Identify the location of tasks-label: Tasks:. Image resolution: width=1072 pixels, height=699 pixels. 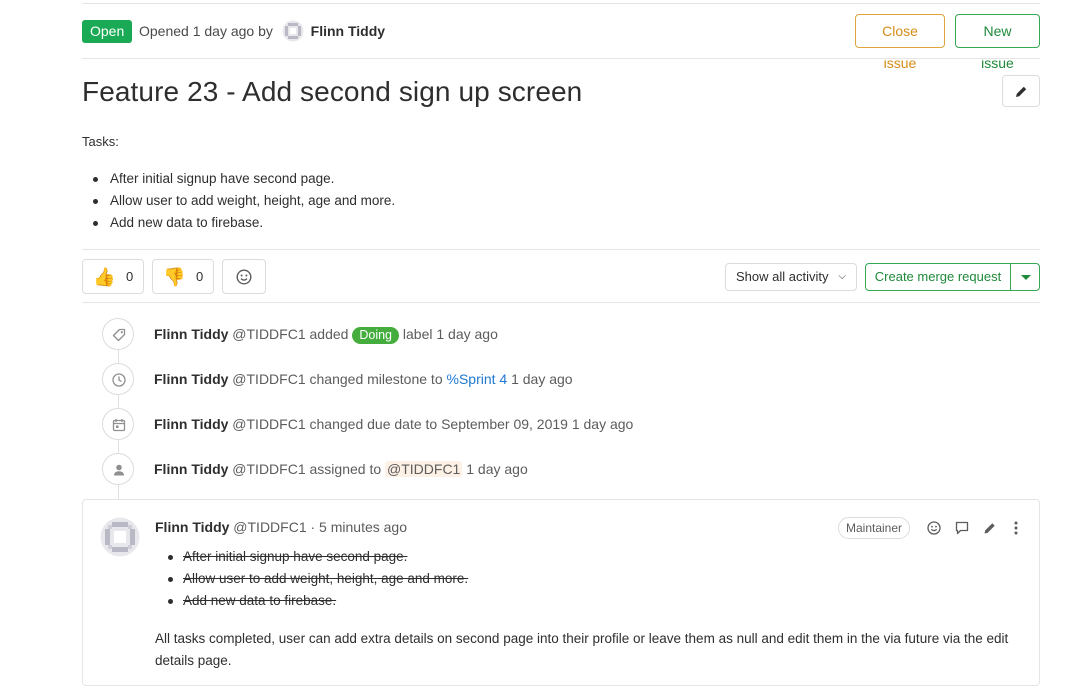
(100, 141).